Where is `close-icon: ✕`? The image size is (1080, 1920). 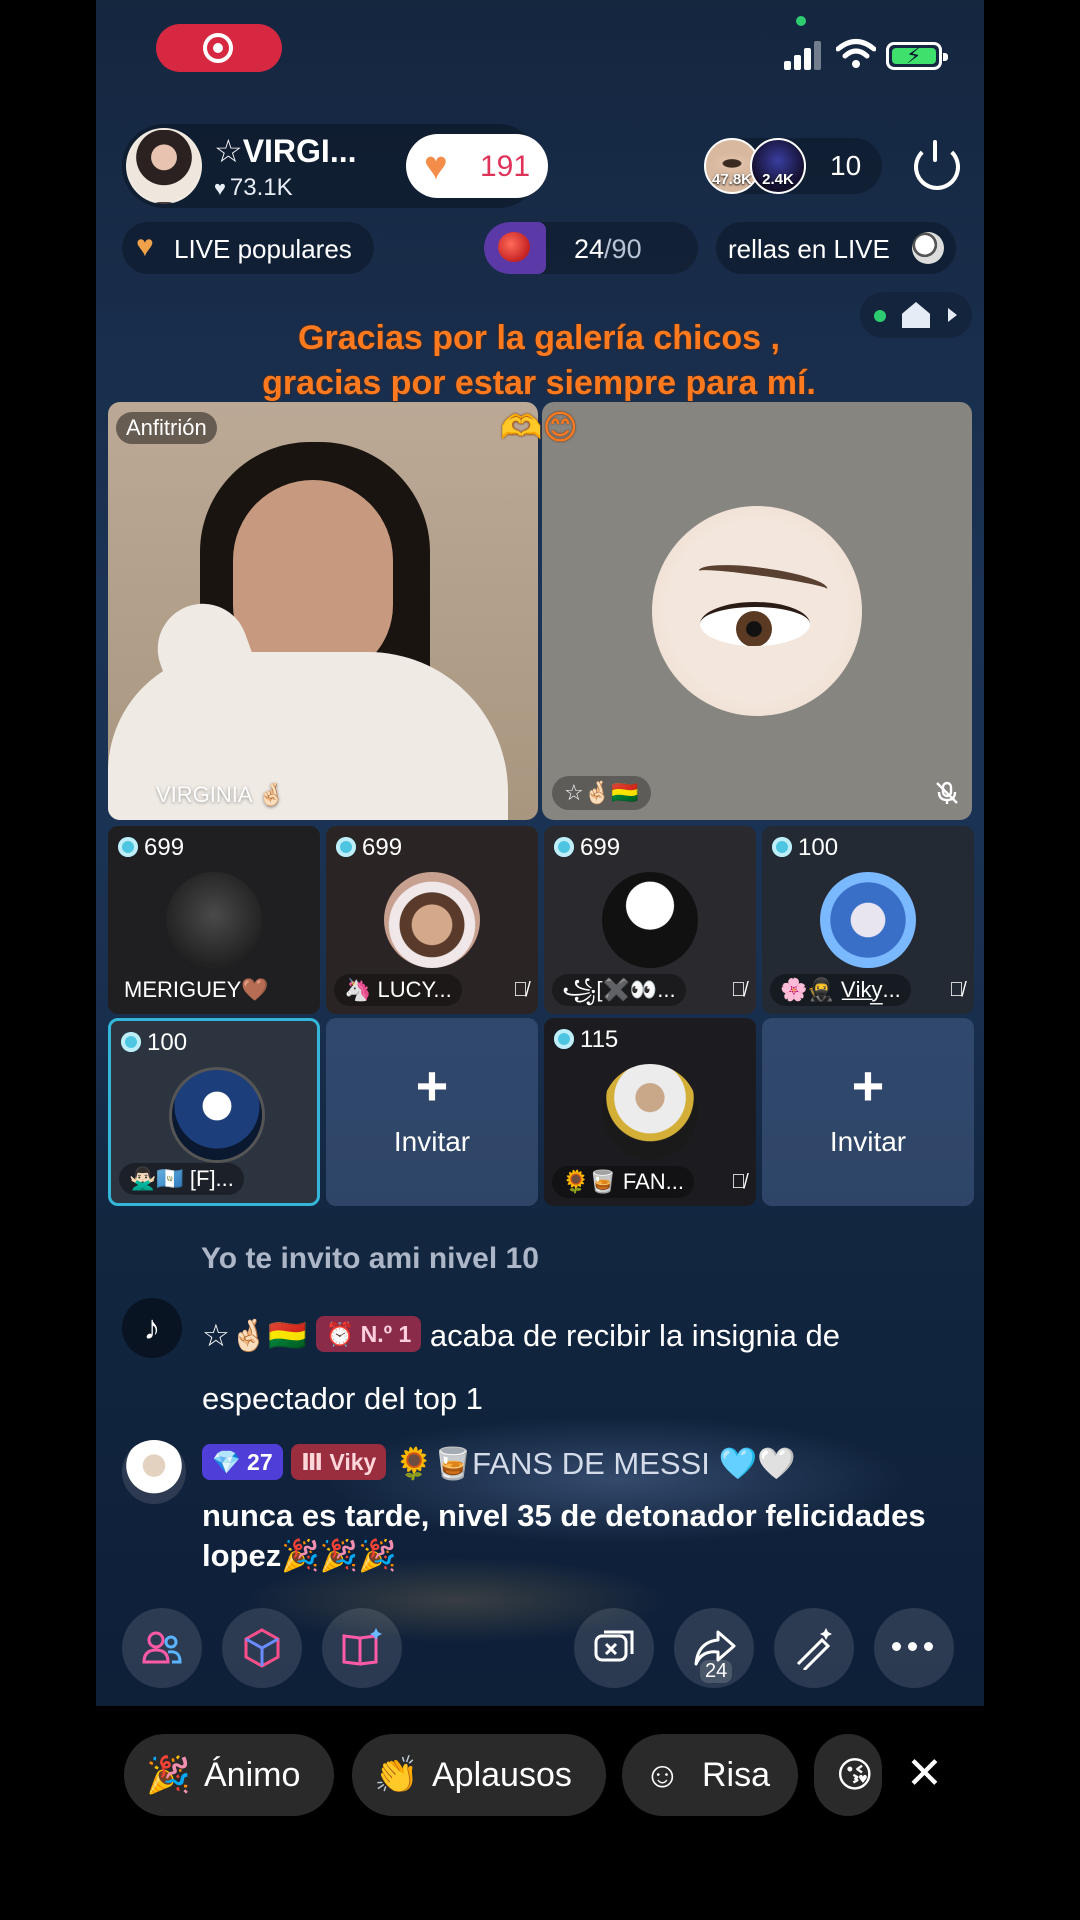
close-icon: ✕ is located at coordinates (924, 1774).